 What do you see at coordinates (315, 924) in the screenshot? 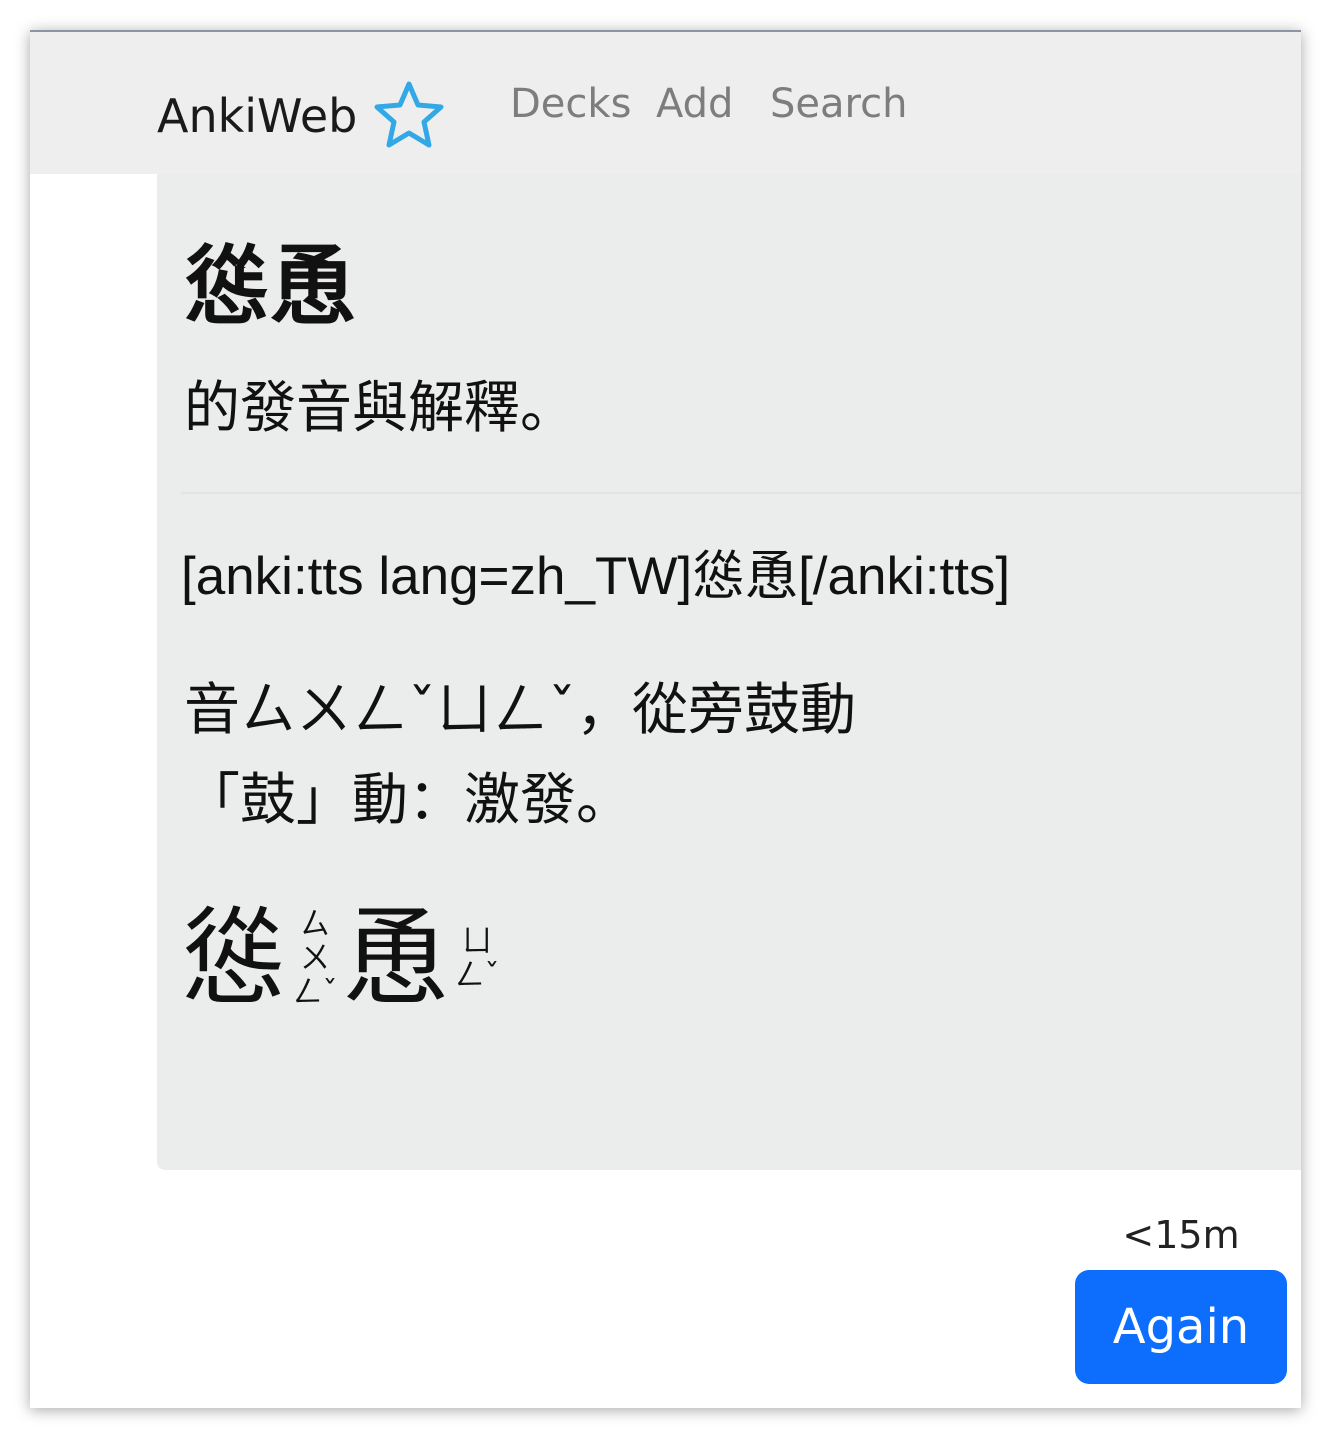
I see `zhuyin-1-symbol-1: ㄙ` at bounding box center [315, 924].